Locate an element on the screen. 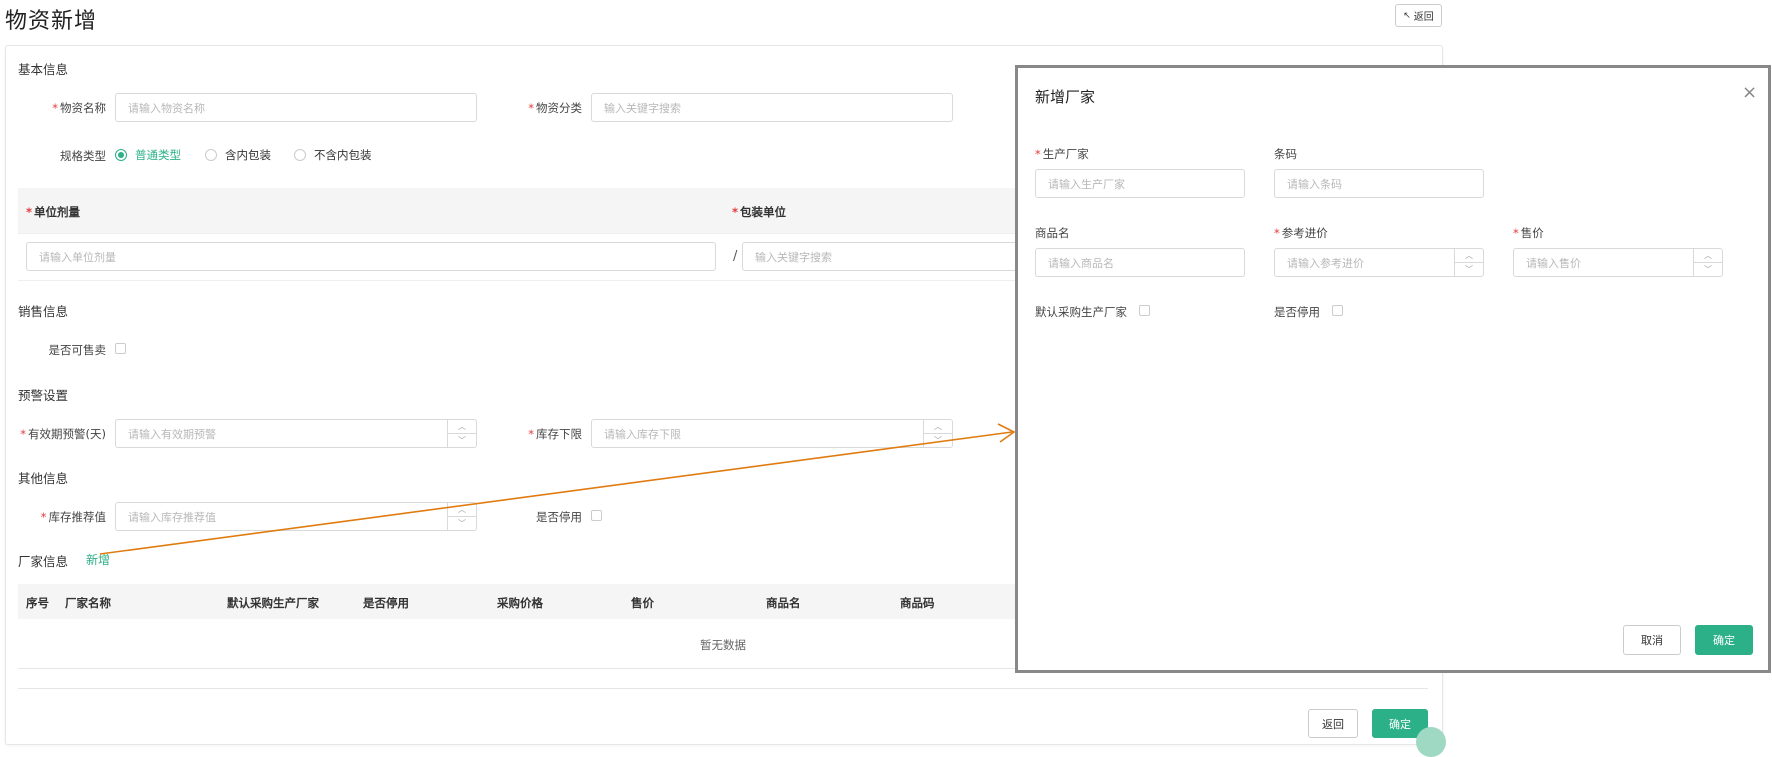 The image size is (1772, 757). barcode-input: 请输入条码 is located at coordinates (1379, 183).